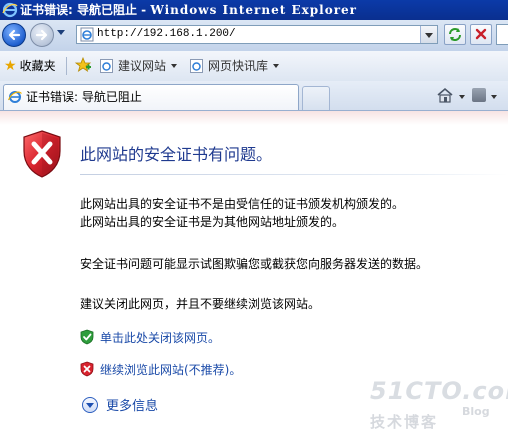 The height and width of the screenshot is (445, 508). I want to click on refresh-button, so click(455, 34).